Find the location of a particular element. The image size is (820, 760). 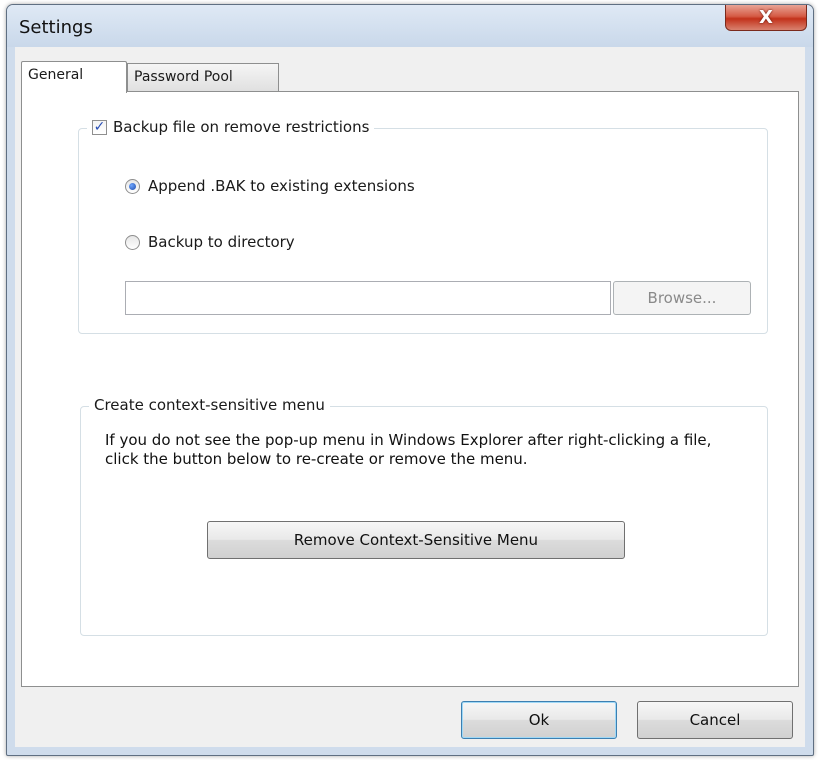

radio-append-label: Append .BAK to existing extensions is located at coordinates (281, 186).